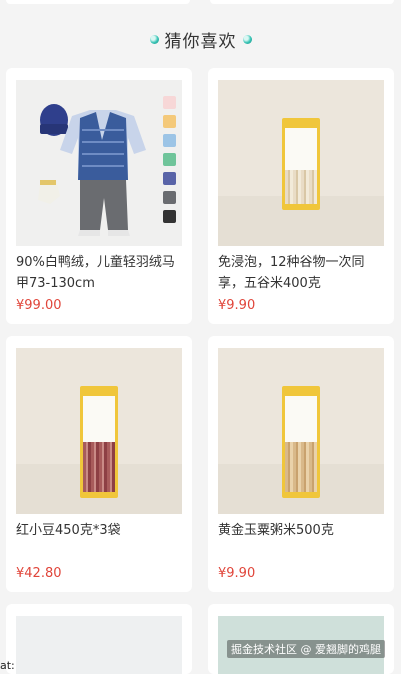 The height and width of the screenshot is (674, 401). What do you see at coordinates (303, 530) in the screenshot?
I see `product-title: 黄金玉粟粥米500克` at bounding box center [303, 530].